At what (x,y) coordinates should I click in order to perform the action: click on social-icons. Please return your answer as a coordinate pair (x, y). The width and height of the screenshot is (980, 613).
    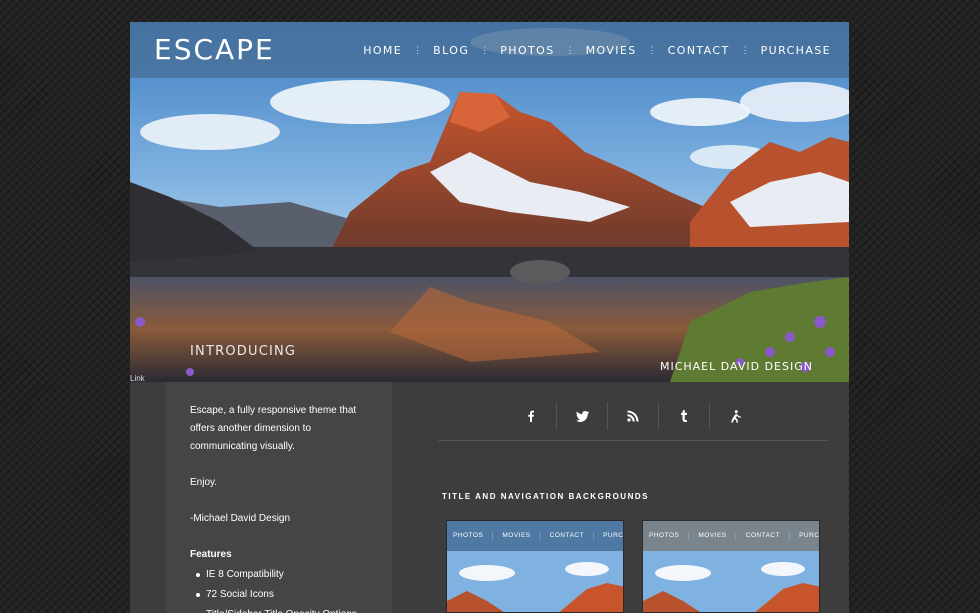
    Looking at the image, I should click on (633, 416).